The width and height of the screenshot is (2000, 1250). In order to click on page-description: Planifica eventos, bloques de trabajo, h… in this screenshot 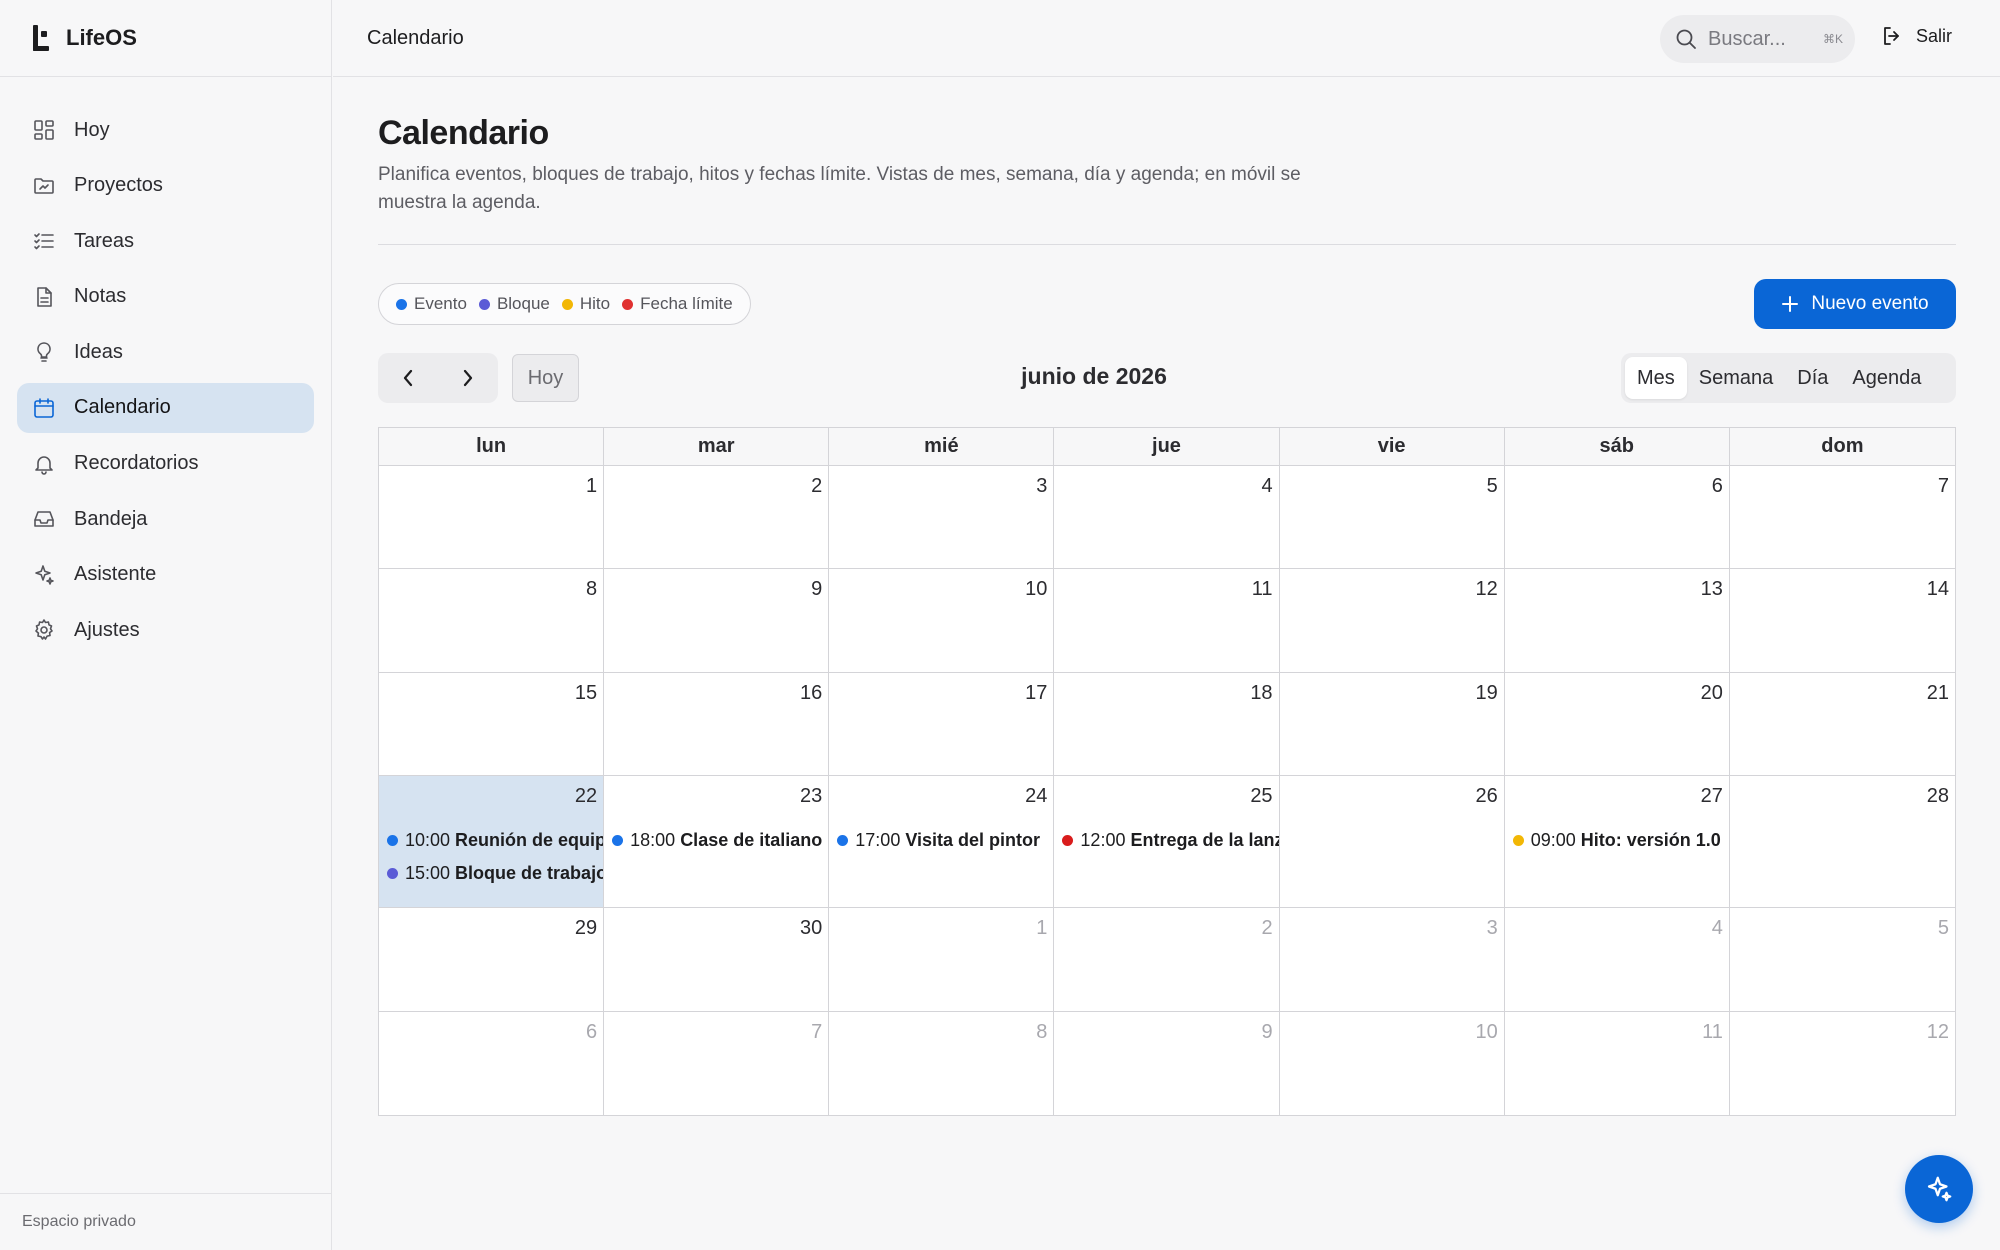, I will do `click(839, 188)`.